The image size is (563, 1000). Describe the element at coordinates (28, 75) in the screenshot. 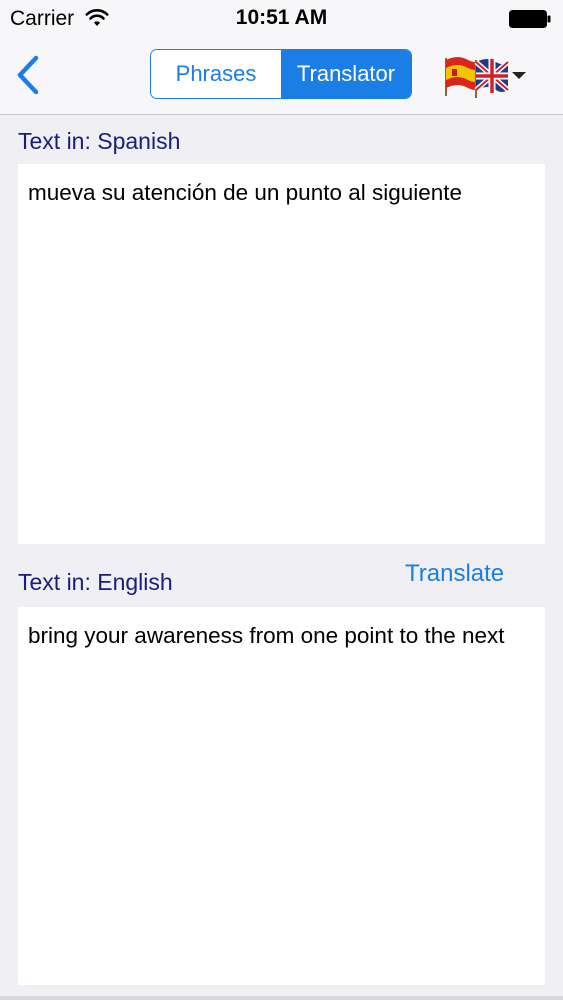

I see `back-chevron-icon` at that location.